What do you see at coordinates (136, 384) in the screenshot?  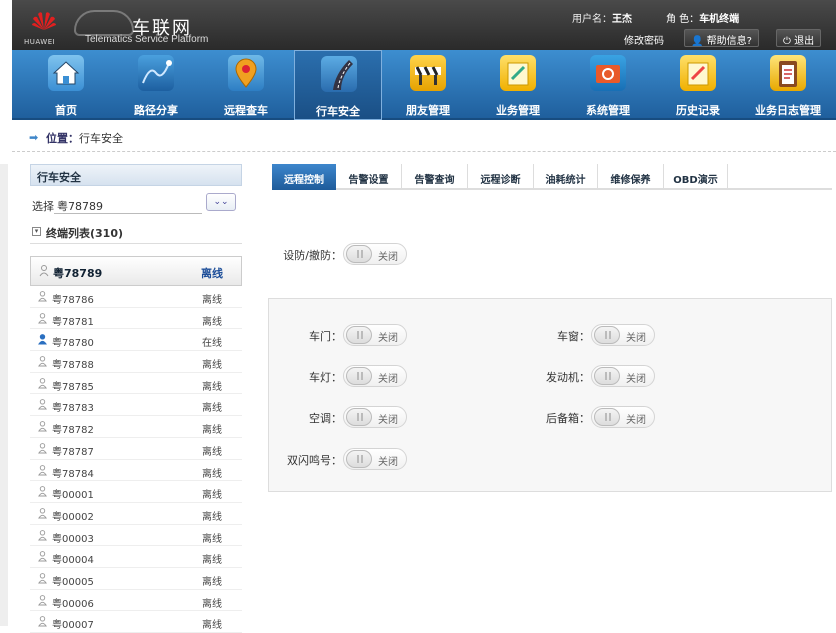 I see `terminal-row: 粤78785 离线` at bounding box center [136, 384].